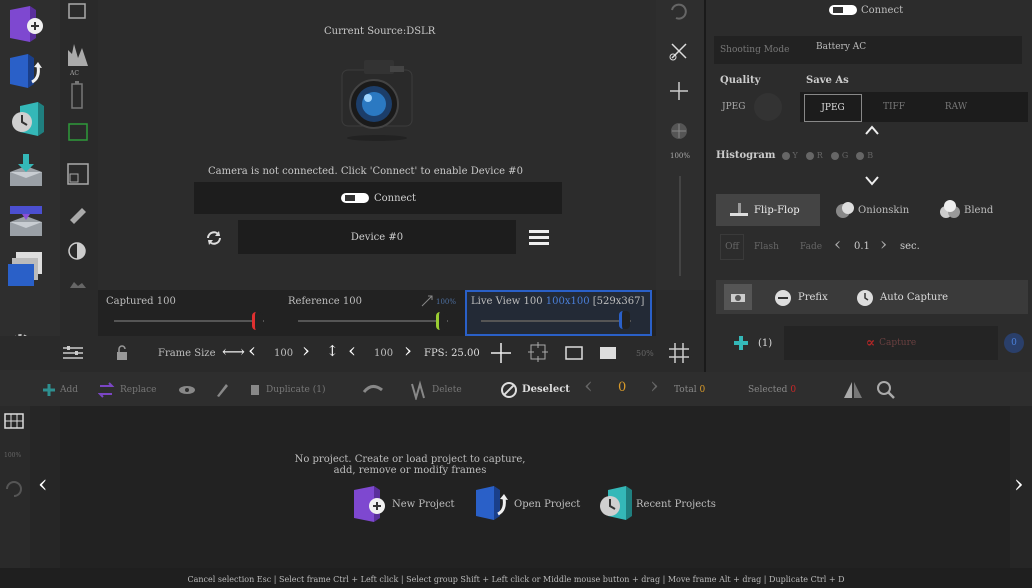 This screenshot has width=1032, height=588. Describe the element at coordinates (377, 237) in the screenshot. I see `device-selector: Device #0` at that location.